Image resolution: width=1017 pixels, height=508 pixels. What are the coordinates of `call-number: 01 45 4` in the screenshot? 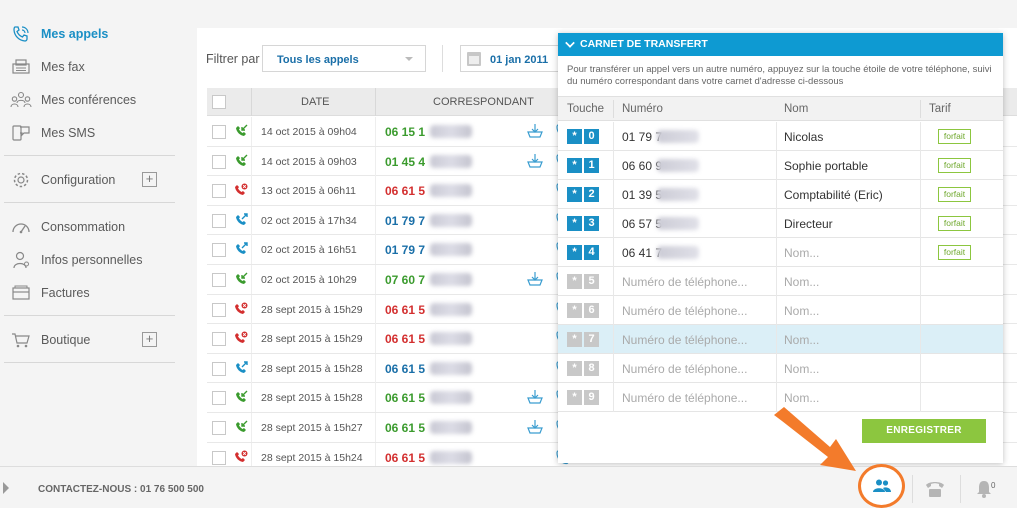 It's located at (405, 162).